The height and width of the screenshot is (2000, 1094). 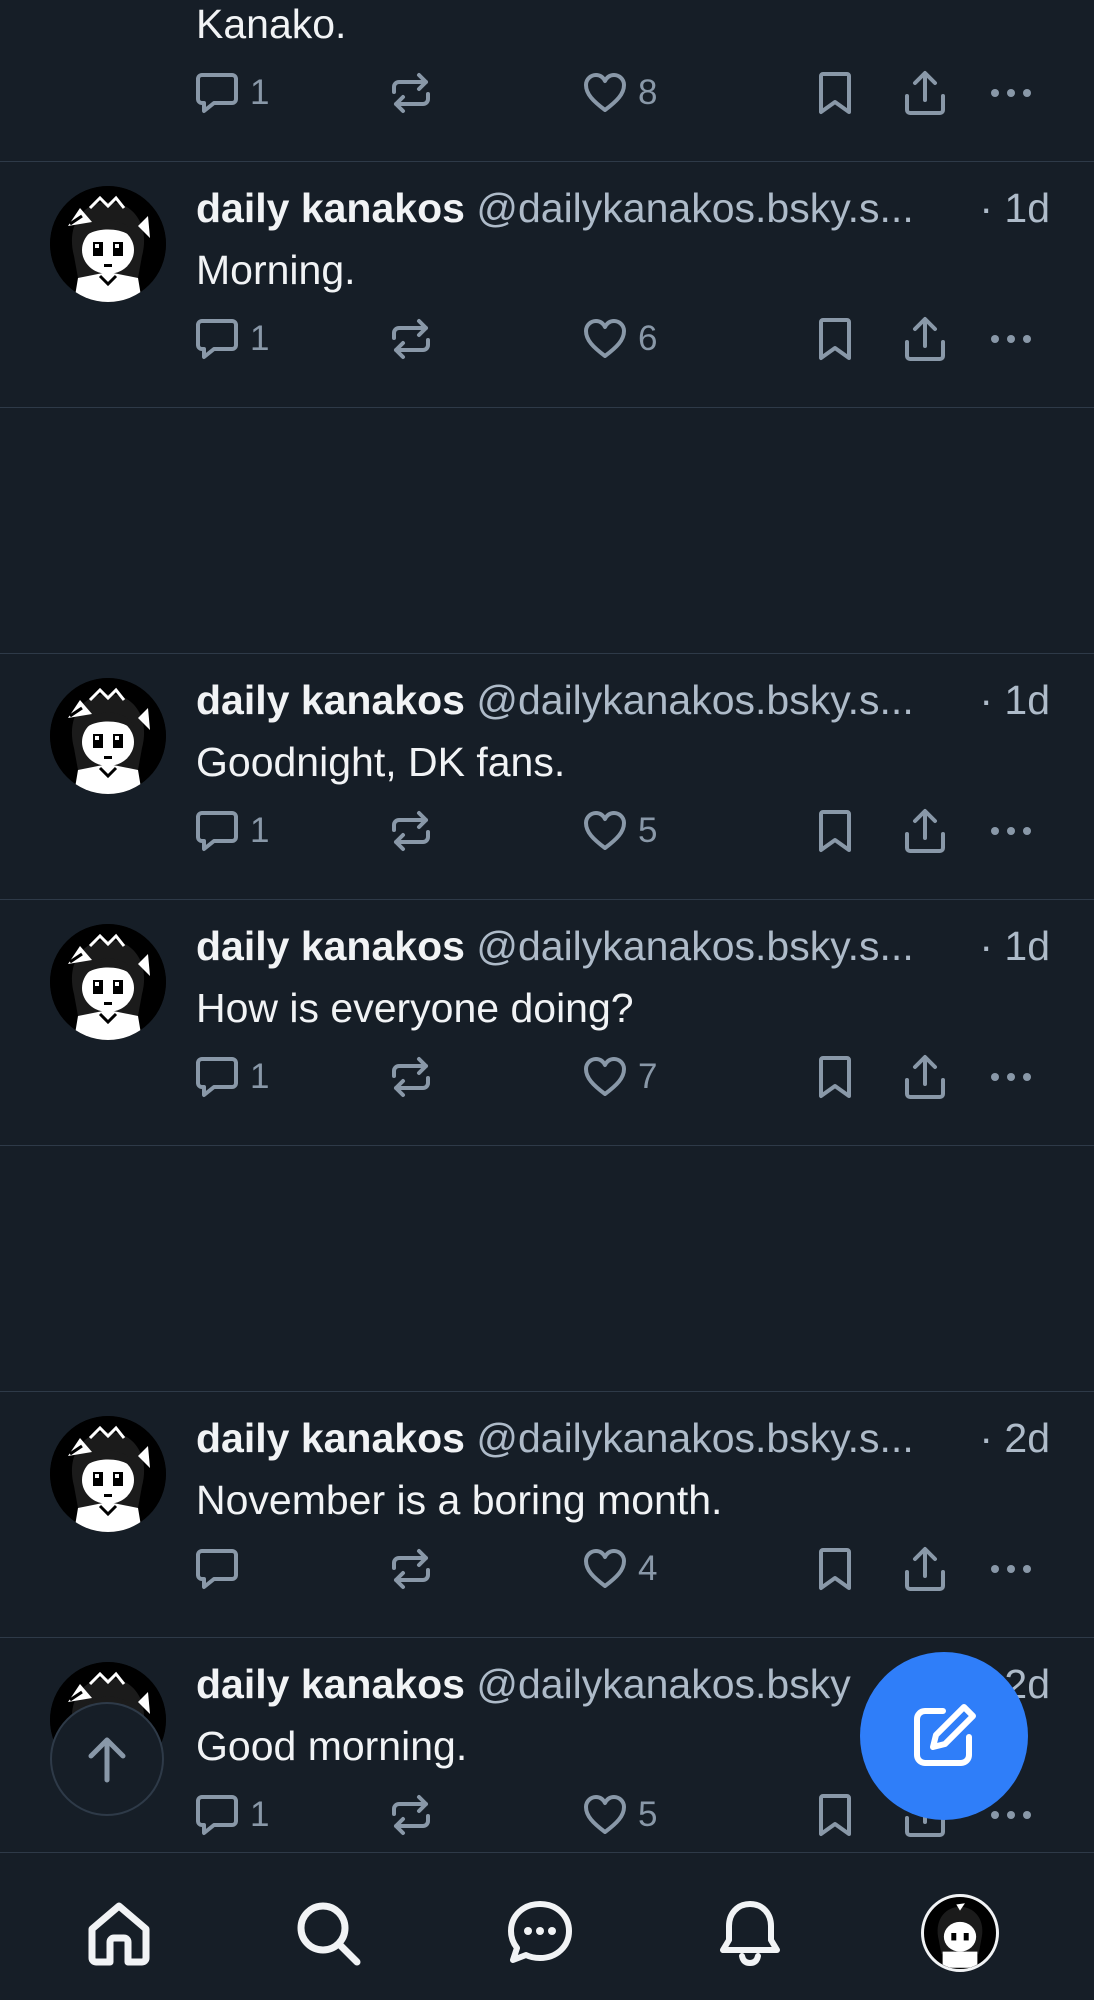 I want to click on nav-search-button, so click(x=328, y=1933).